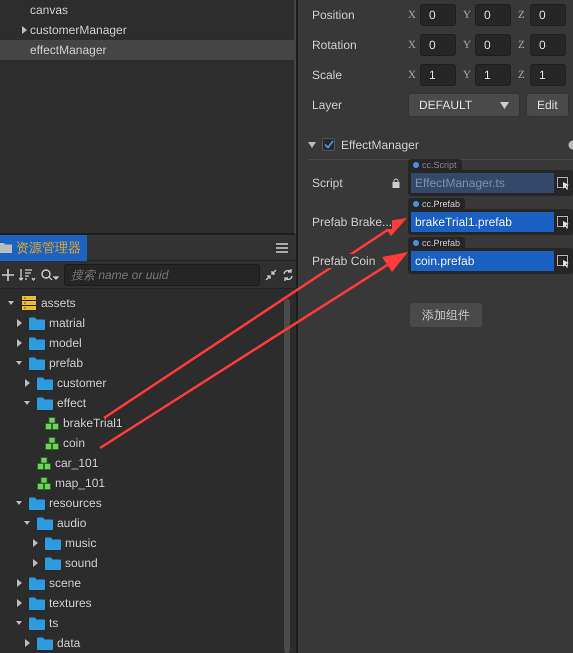  I want to click on menu-icon, so click(282, 247).